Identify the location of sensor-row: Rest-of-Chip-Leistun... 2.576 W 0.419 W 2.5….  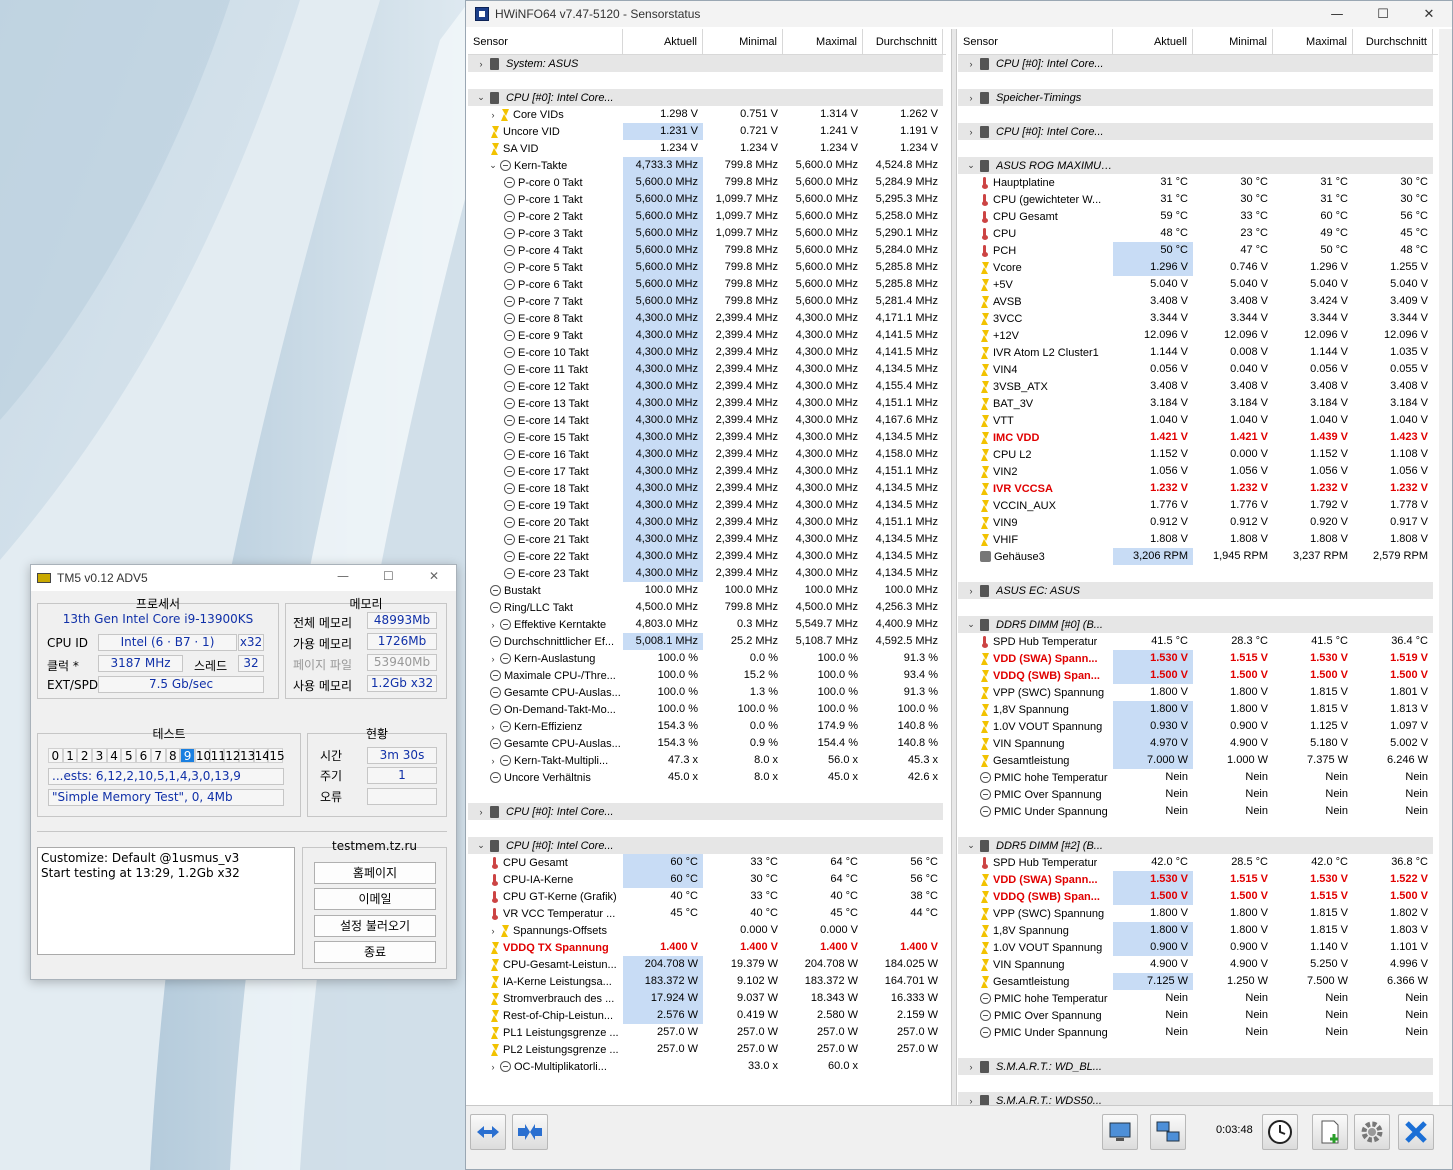
(707, 1015).